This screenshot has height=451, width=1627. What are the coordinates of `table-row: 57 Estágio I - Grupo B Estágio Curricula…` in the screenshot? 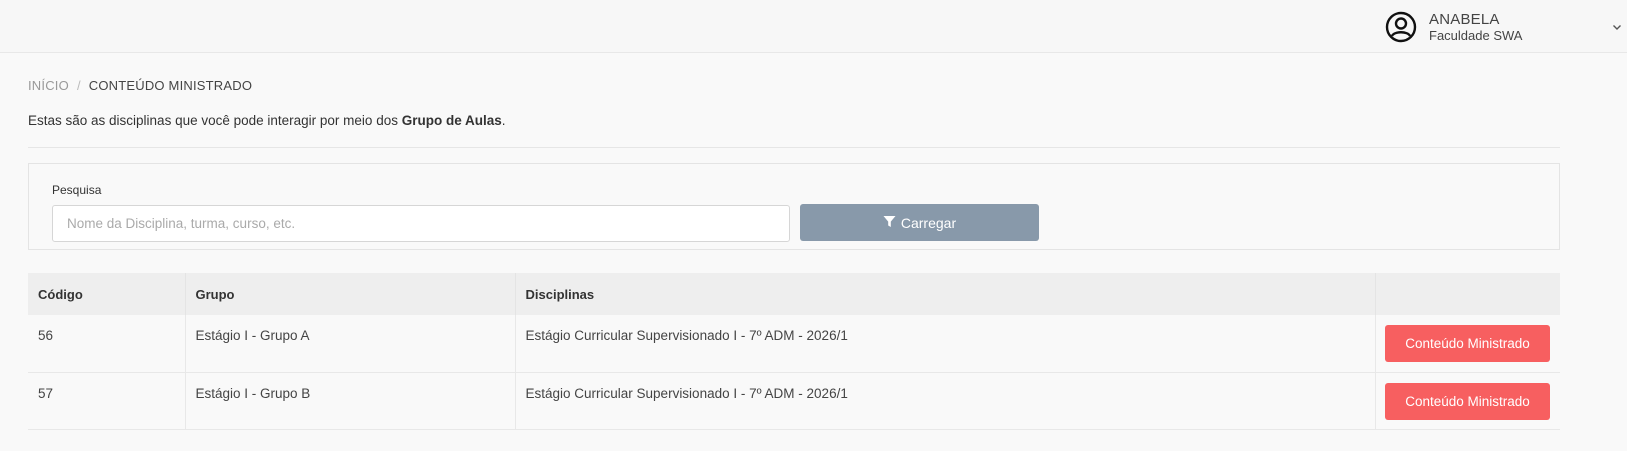 It's located at (794, 400).